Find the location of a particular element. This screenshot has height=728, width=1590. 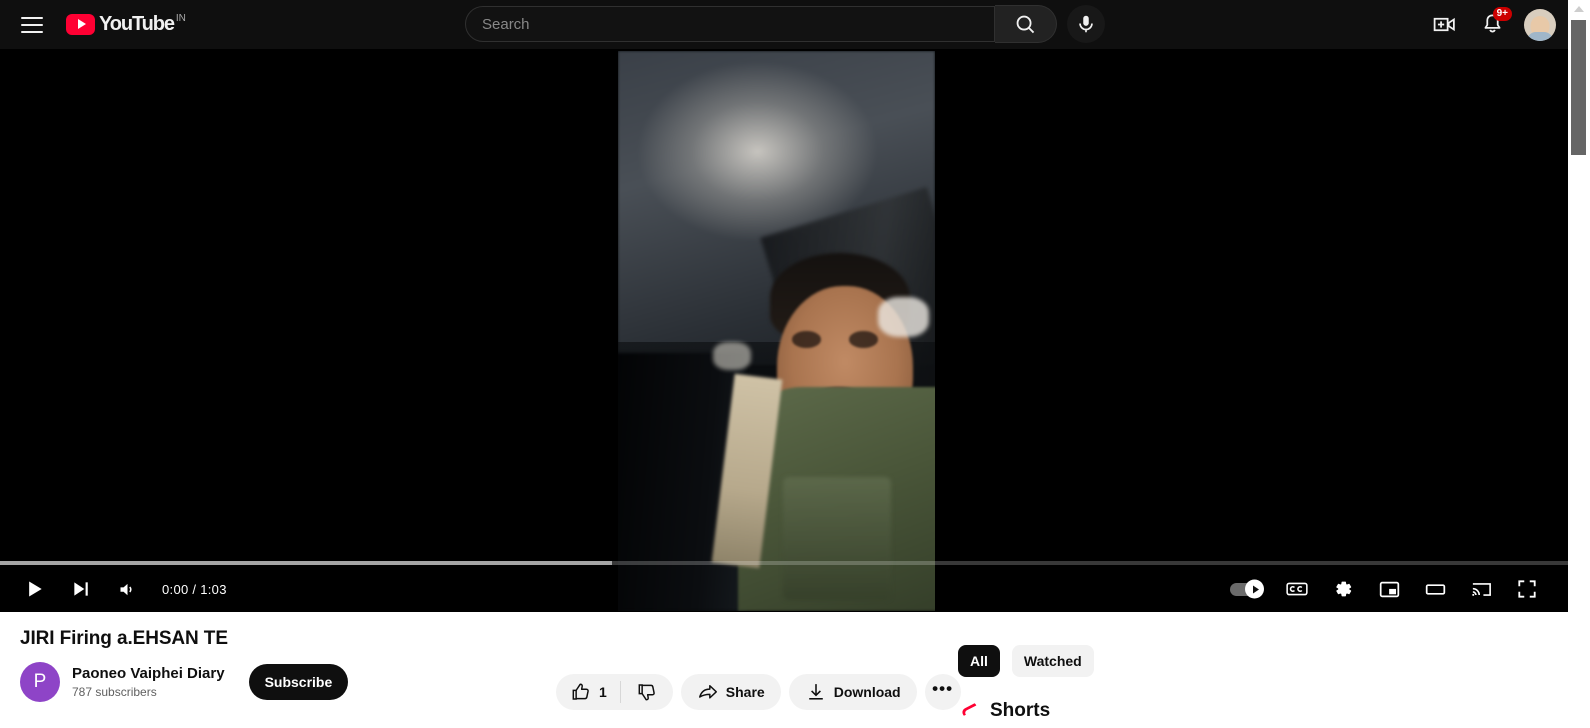

search-icon is located at coordinates (1025, 24).